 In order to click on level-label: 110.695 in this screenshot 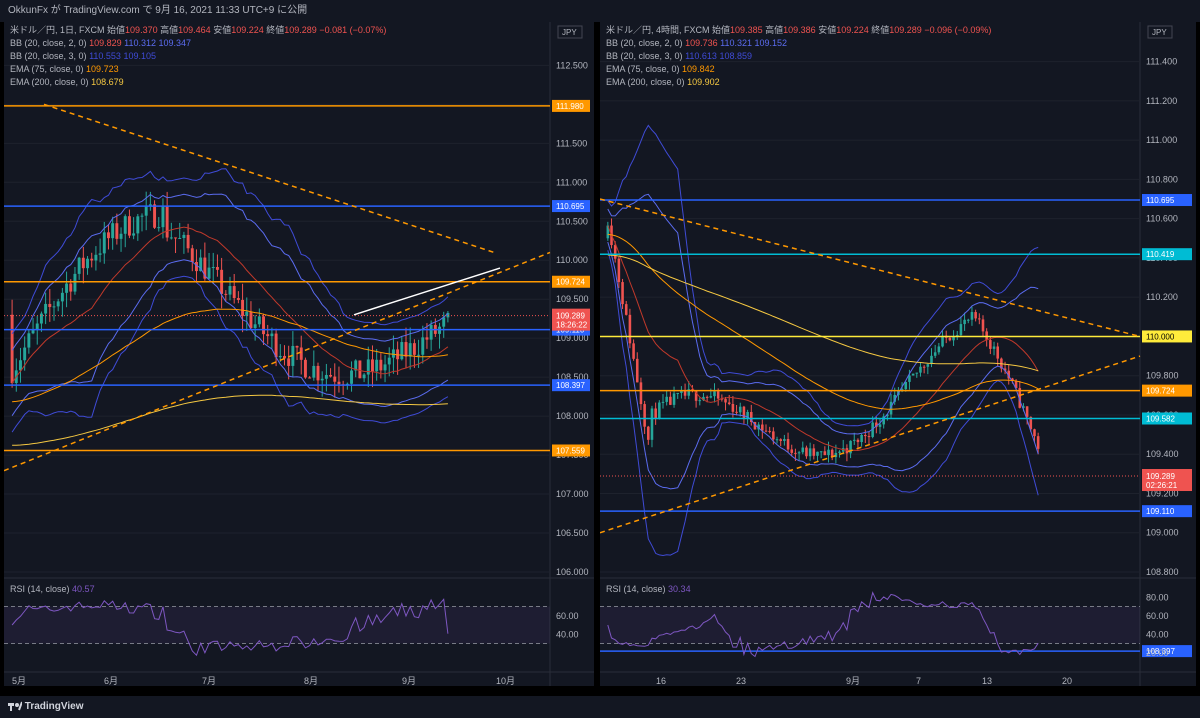, I will do `click(570, 206)`.